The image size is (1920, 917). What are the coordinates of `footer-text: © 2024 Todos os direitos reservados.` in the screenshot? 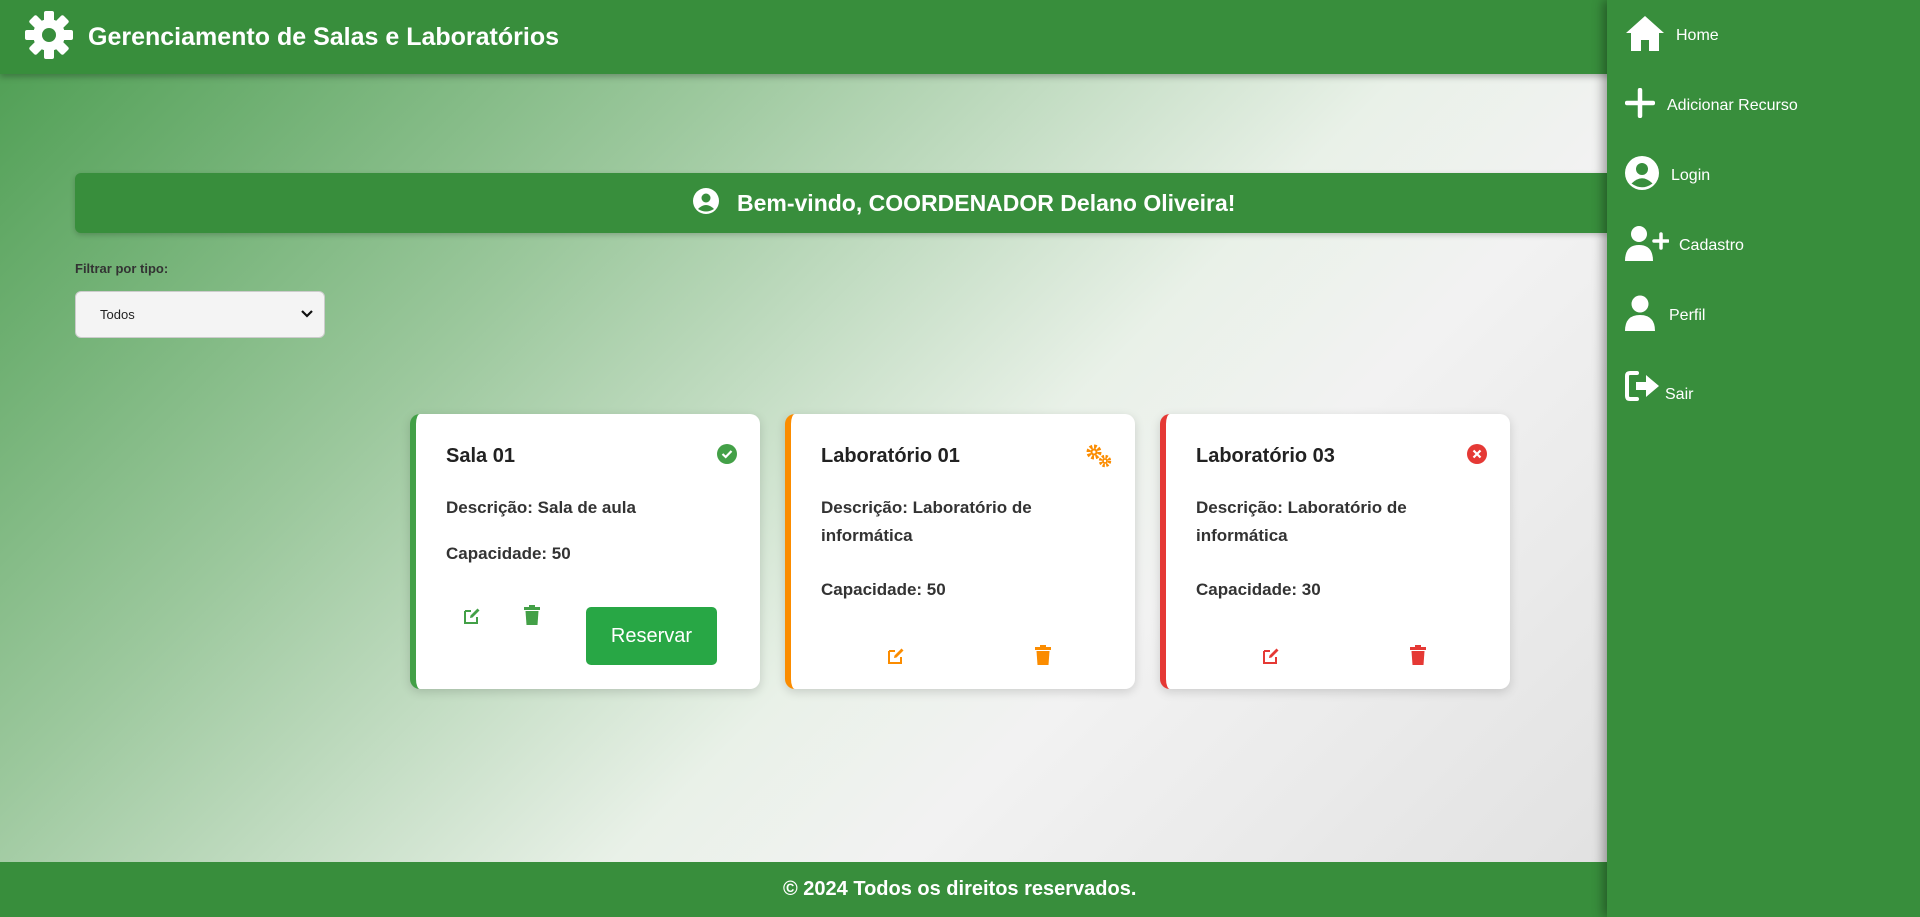 It's located at (960, 889).